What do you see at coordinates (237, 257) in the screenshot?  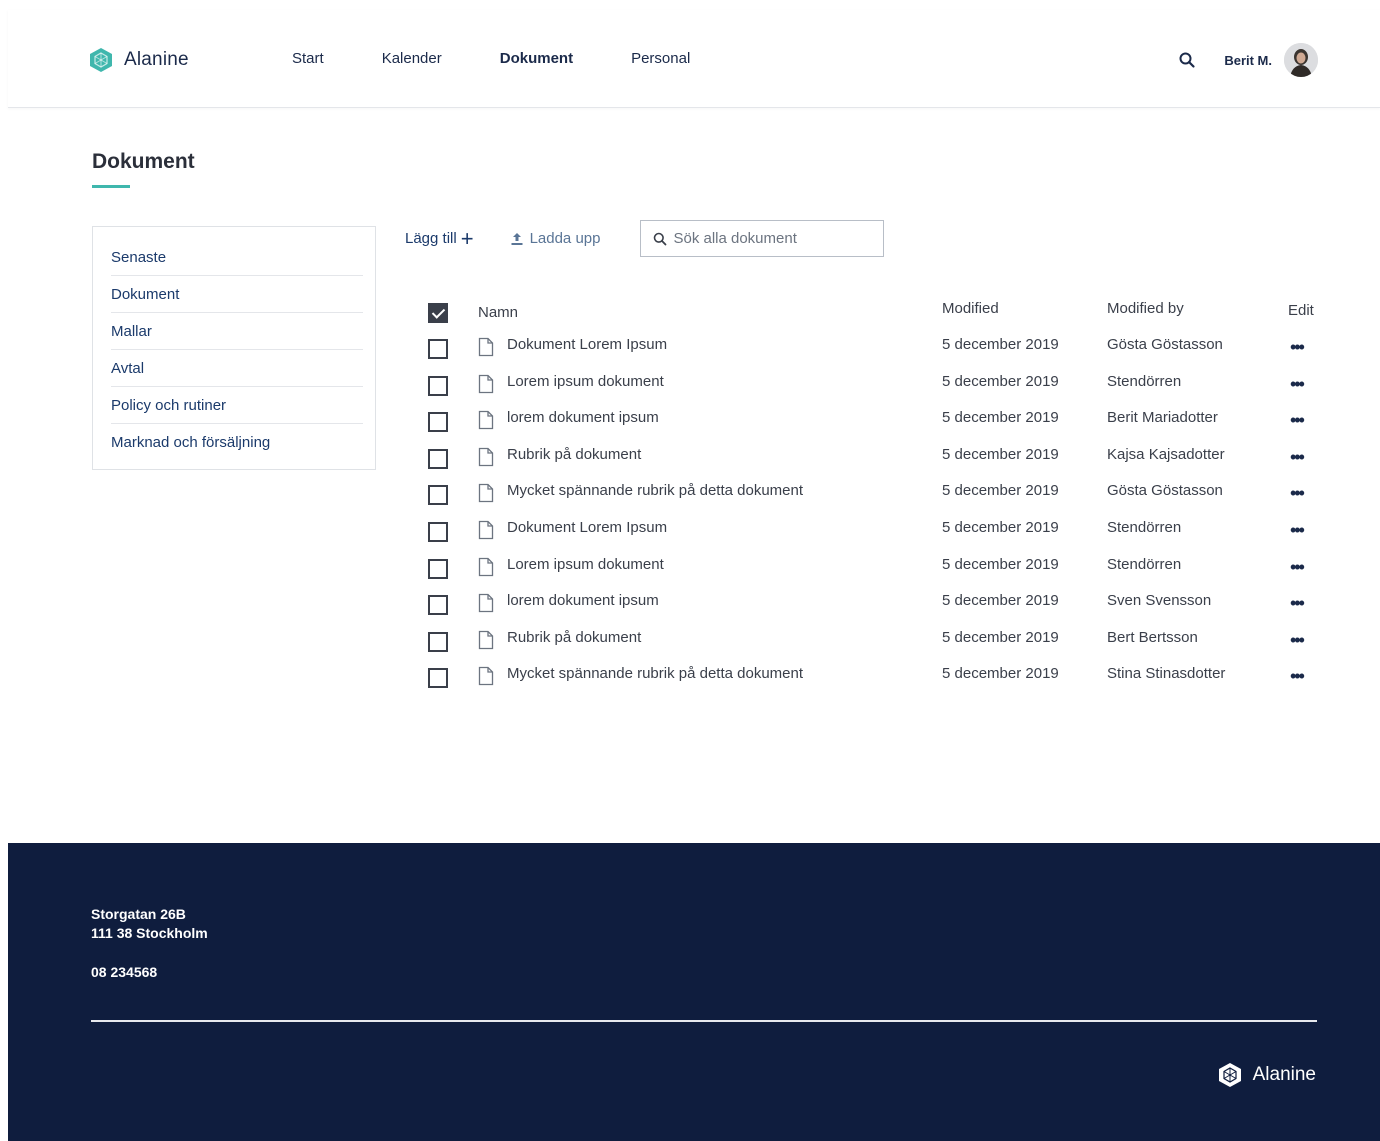 I see `sidebar-item-senaste: Senaste` at bounding box center [237, 257].